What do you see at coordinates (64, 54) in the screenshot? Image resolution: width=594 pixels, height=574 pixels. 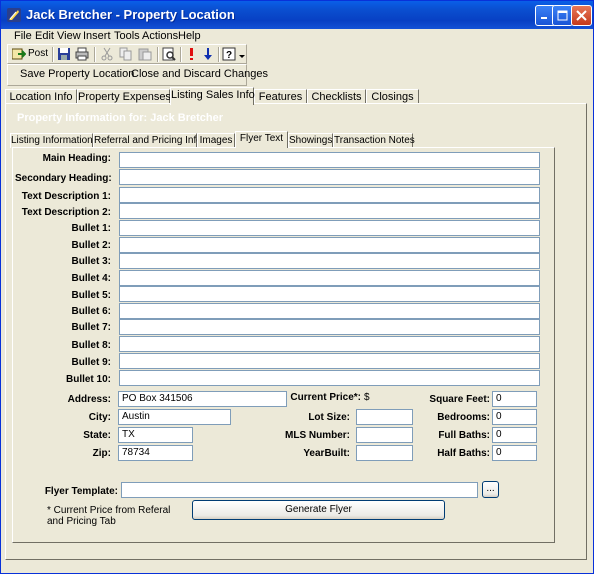 I see `save-toolbar-button` at bounding box center [64, 54].